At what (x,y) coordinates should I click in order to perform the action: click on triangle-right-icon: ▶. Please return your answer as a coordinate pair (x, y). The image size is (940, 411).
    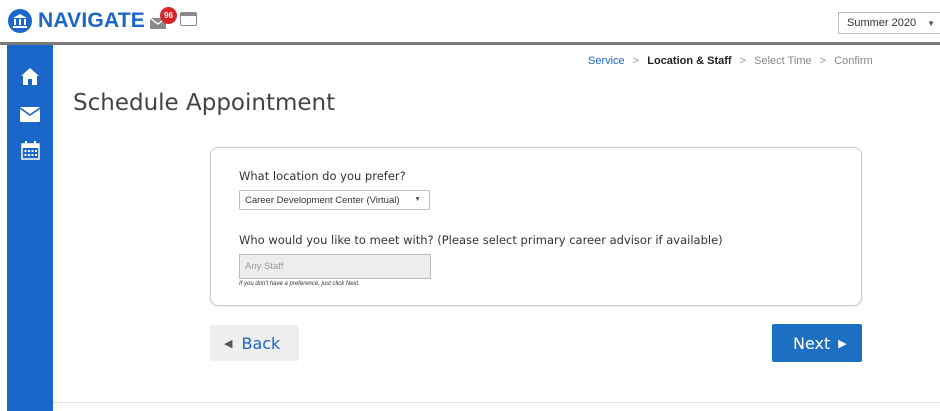
    Looking at the image, I should click on (842, 343).